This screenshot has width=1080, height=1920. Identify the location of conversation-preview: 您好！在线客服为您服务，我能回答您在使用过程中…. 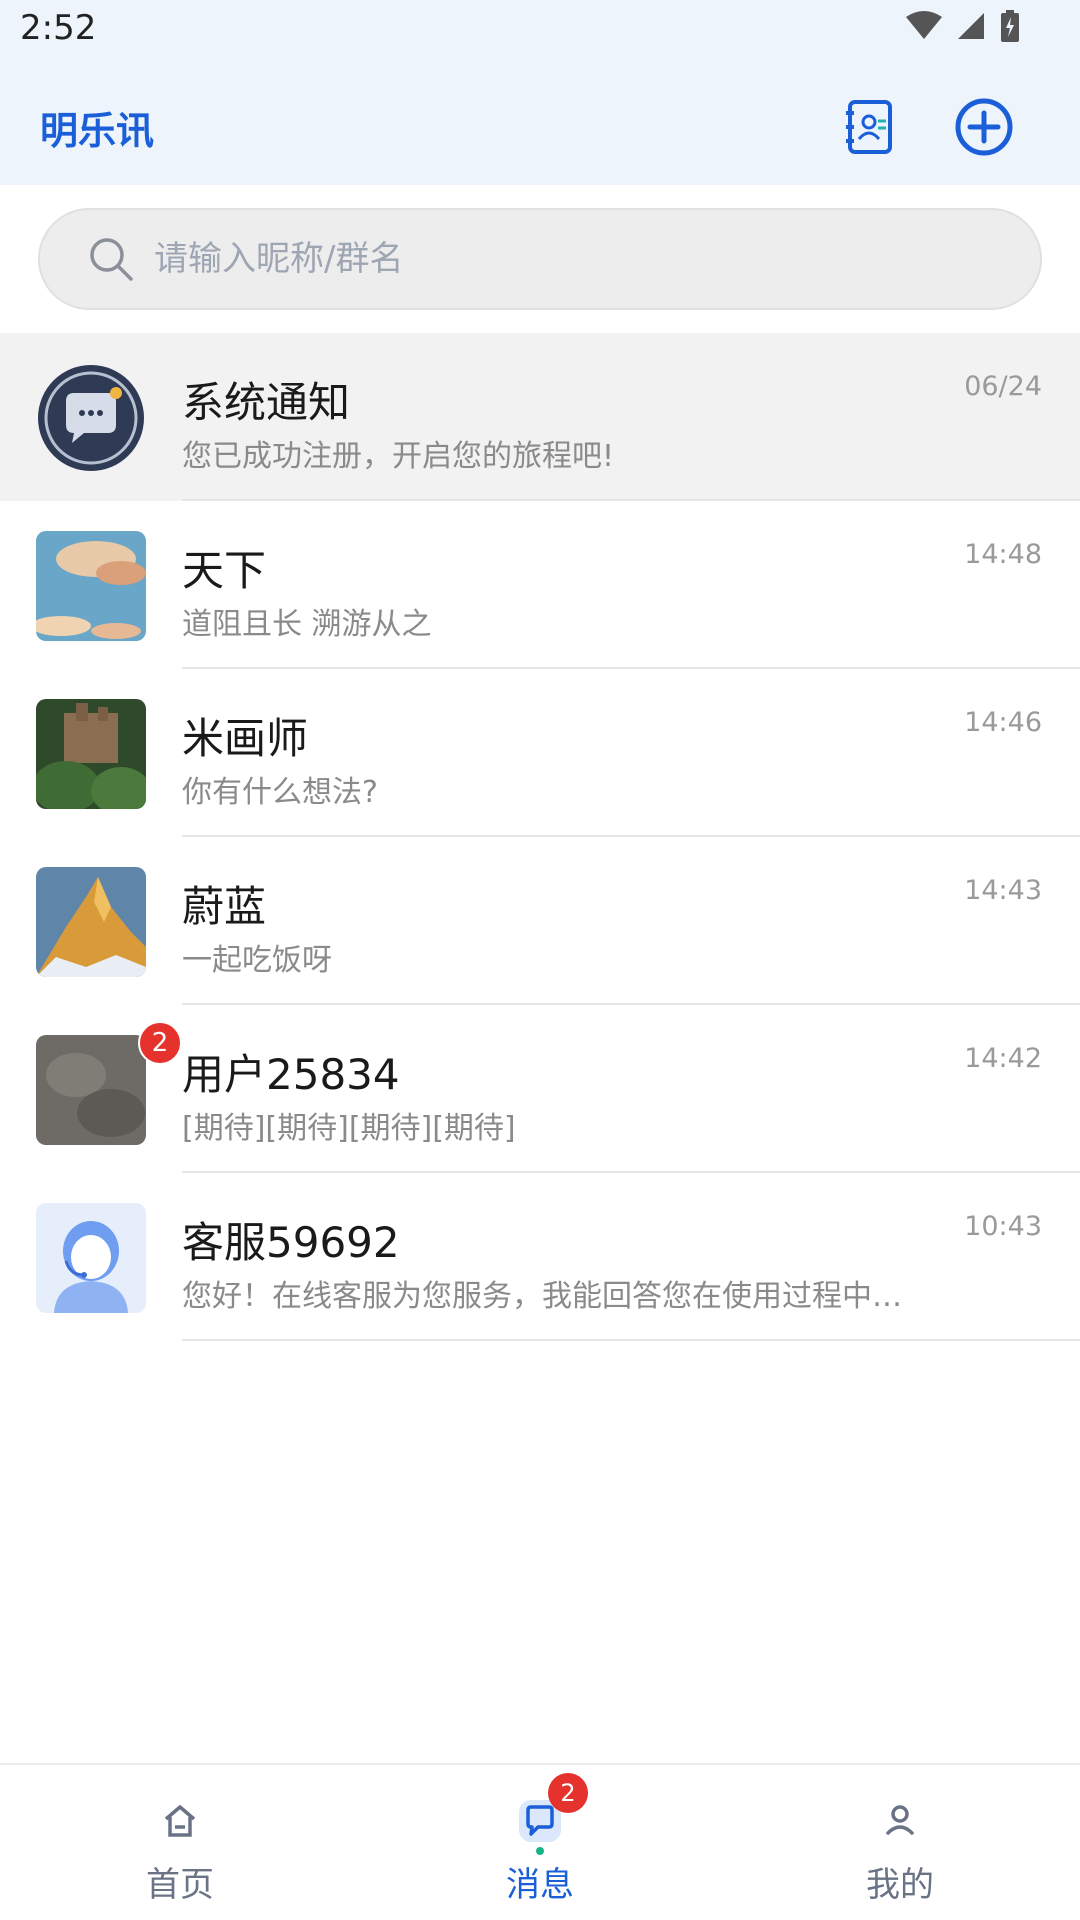
(542, 1296).